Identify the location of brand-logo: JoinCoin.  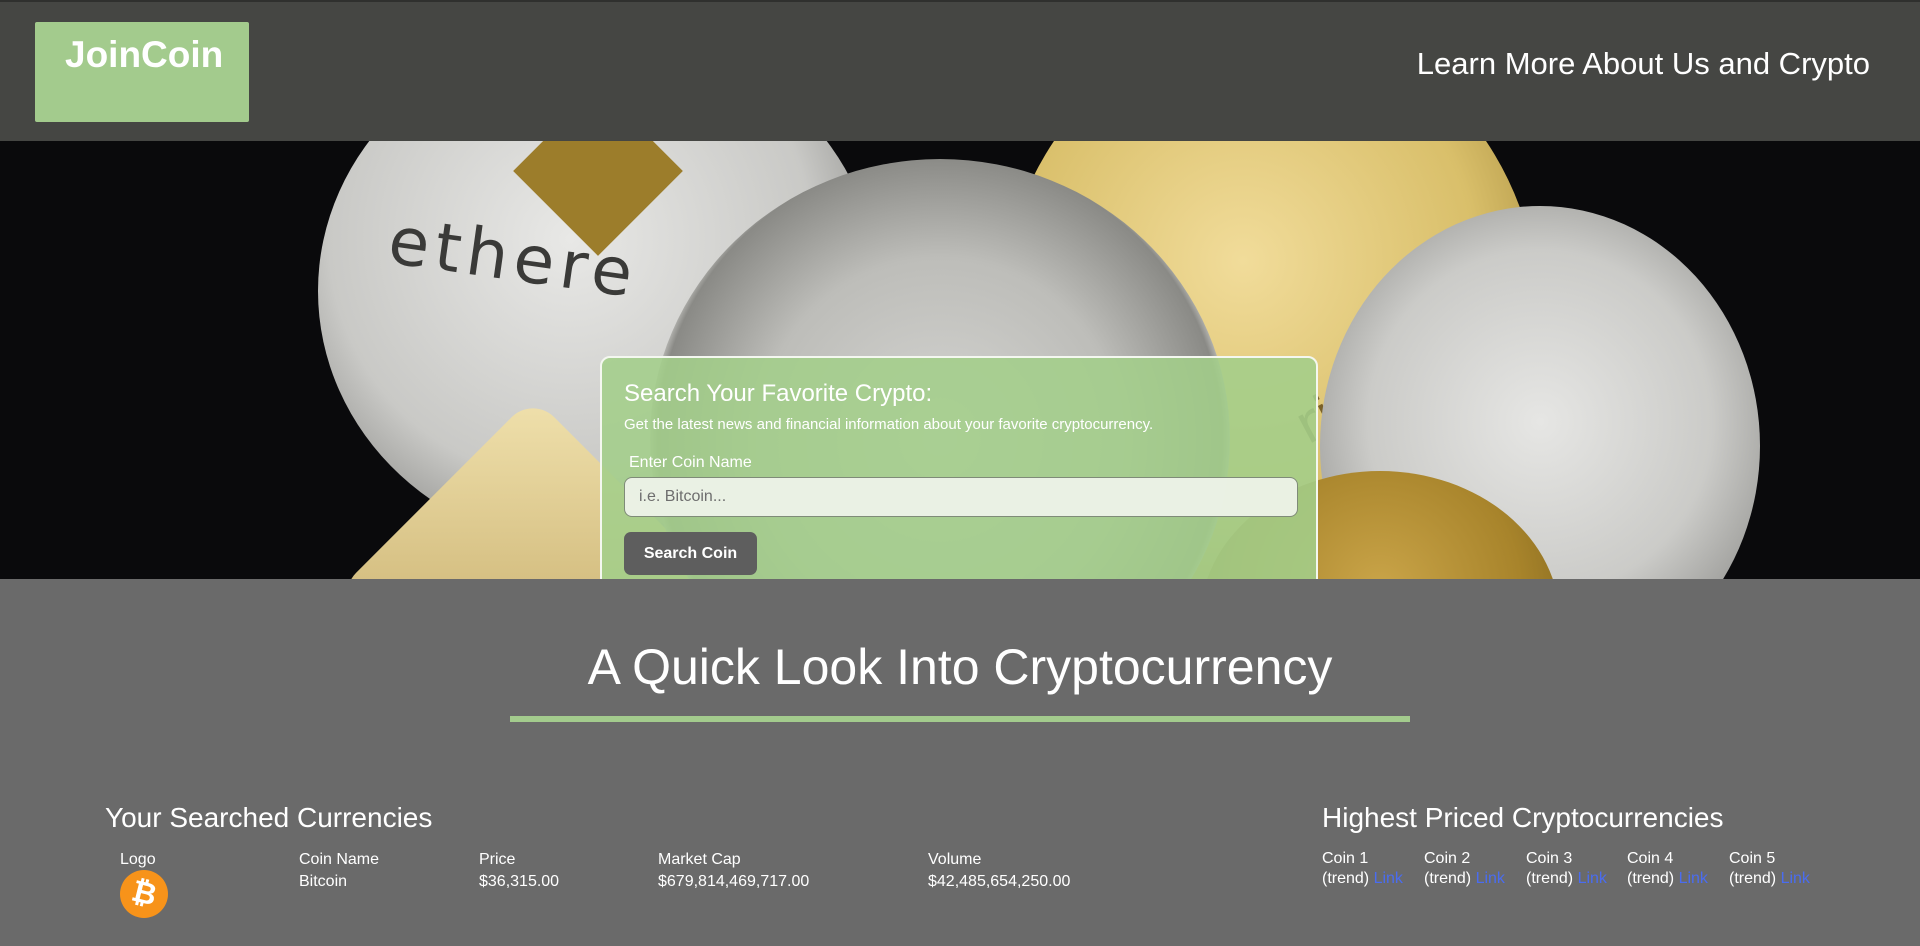
(142, 72).